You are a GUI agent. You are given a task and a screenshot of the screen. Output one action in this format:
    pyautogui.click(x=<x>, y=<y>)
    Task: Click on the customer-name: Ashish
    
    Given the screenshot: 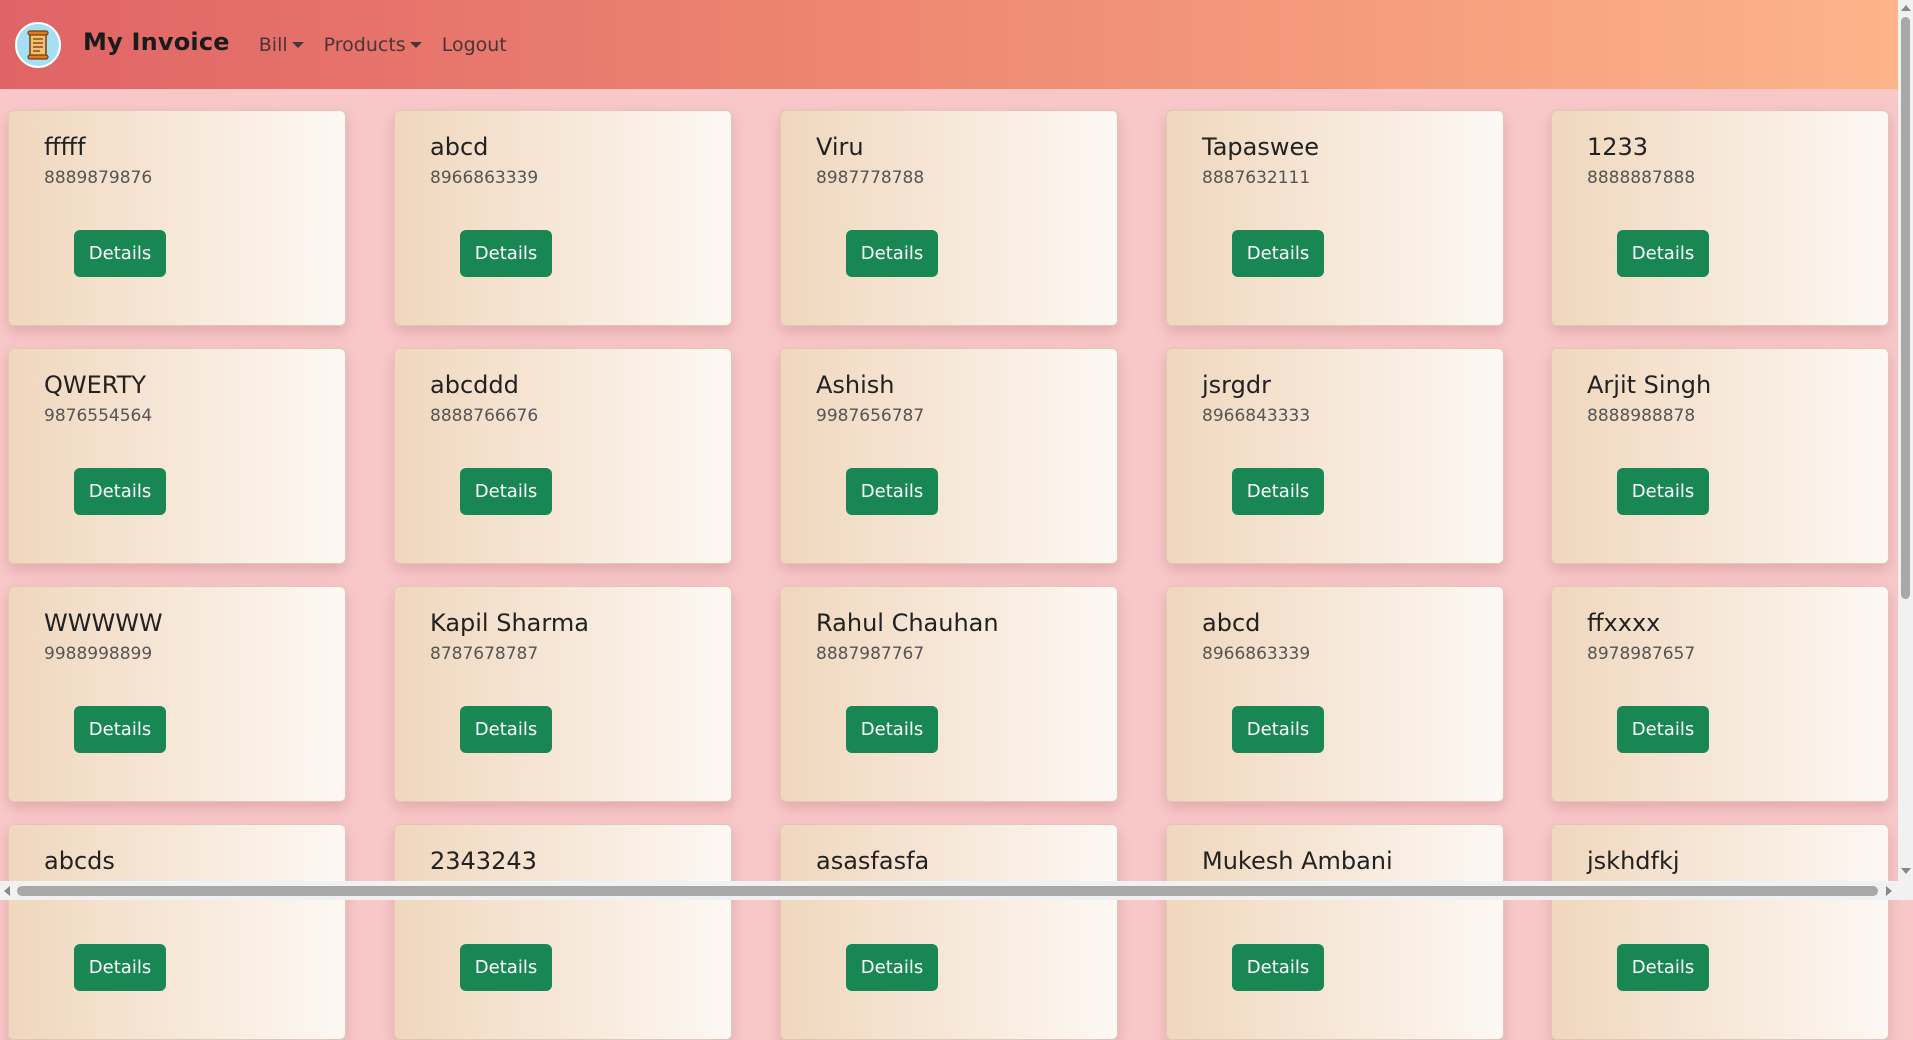 What is the action you would take?
    pyautogui.click(x=855, y=385)
    